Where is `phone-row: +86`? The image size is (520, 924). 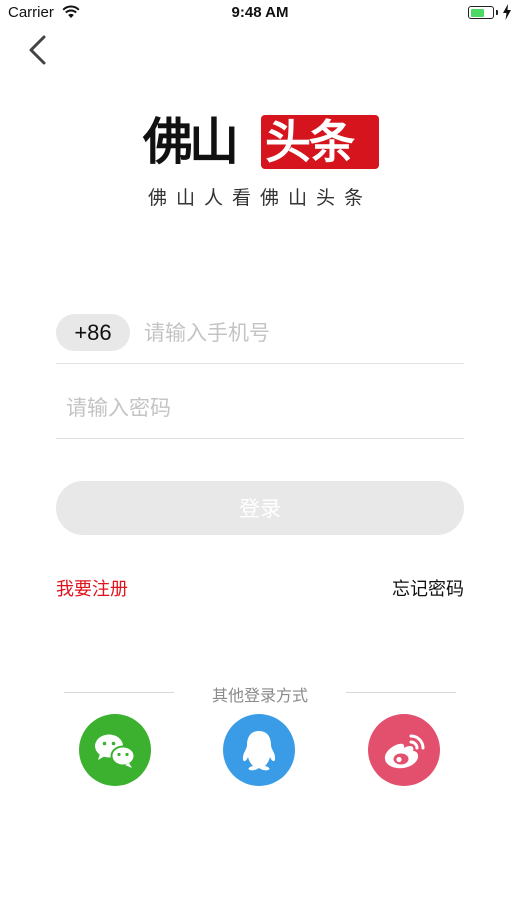 phone-row: +86 is located at coordinates (260, 337).